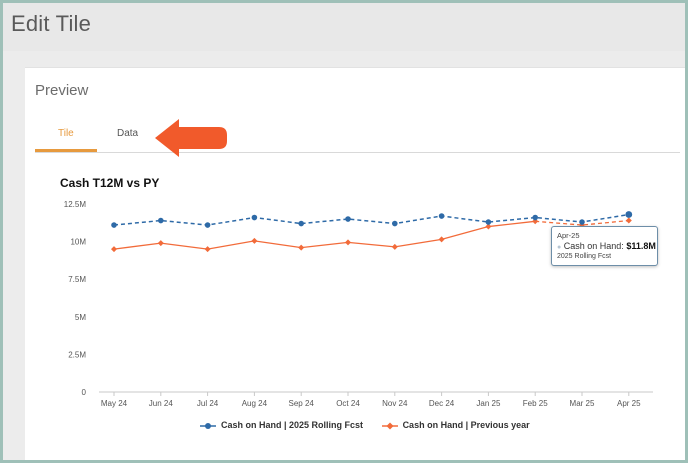 The width and height of the screenshot is (688, 463). I want to click on y-tick-label: 5M, so click(80, 317).